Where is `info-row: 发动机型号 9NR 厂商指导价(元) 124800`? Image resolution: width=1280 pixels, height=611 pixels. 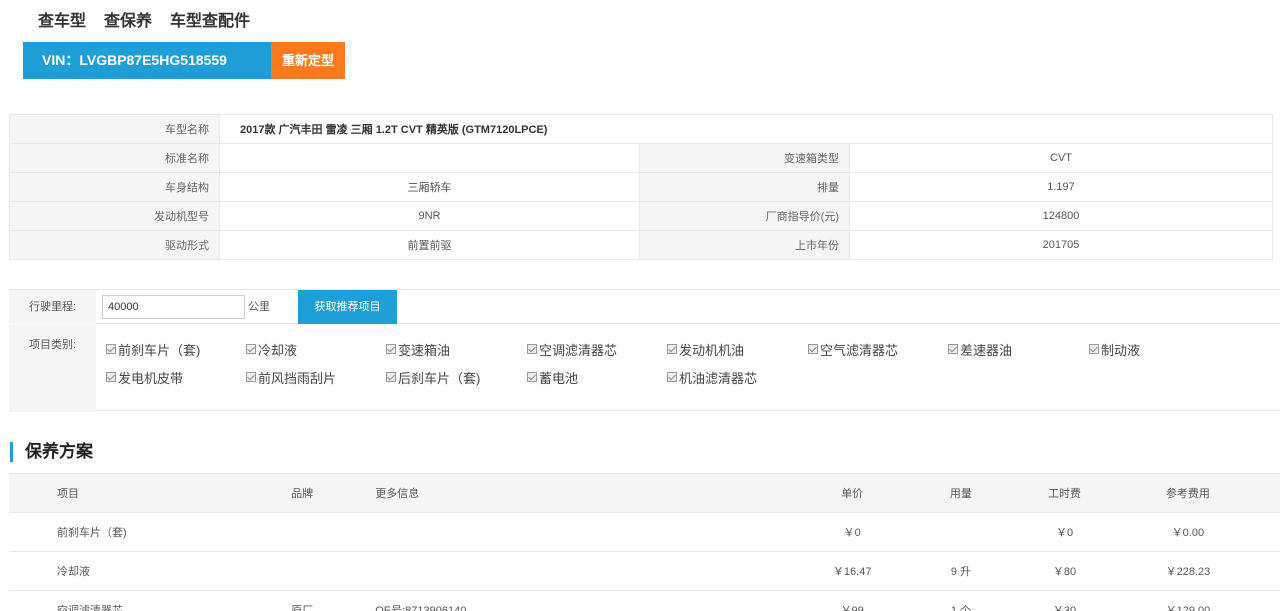 info-row: 发动机型号 9NR 厂商指导价(元) 124800 is located at coordinates (641, 216).